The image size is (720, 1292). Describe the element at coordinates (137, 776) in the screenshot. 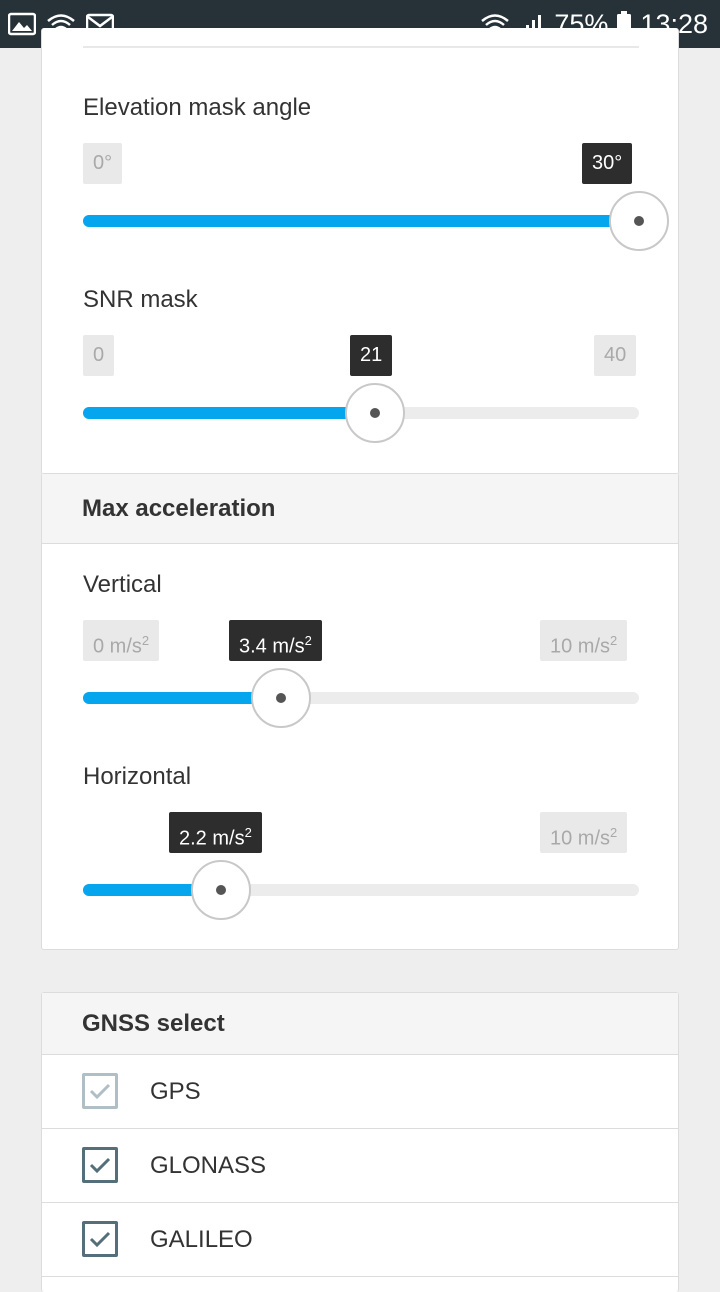

I see `horizontal-label: Horizontal` at that location.